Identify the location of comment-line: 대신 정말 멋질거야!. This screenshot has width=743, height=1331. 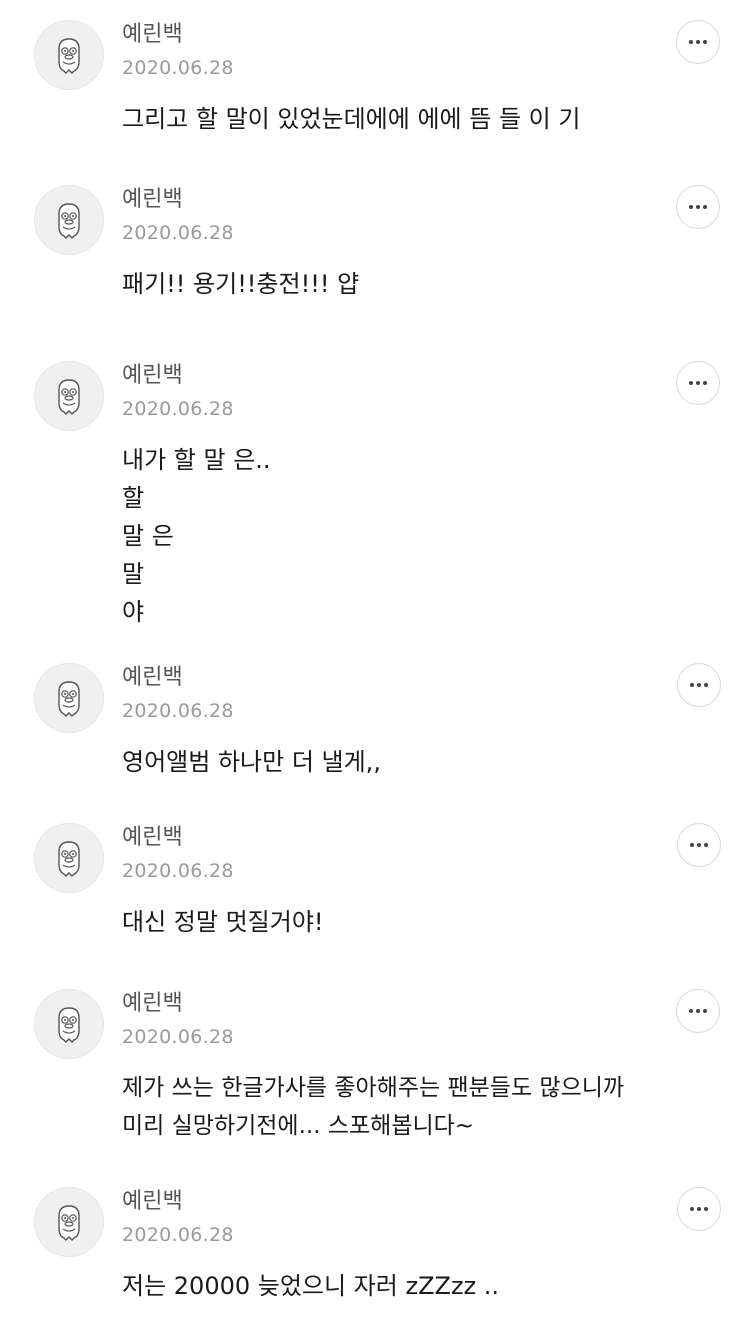
(223, 922).